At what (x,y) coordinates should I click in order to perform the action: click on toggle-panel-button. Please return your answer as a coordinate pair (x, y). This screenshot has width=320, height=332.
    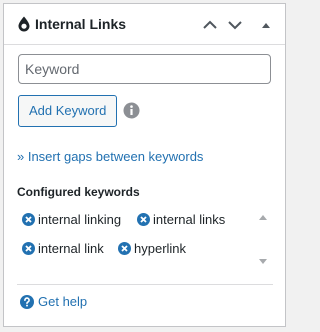
    Looking at the image, I should click on (266, 25).